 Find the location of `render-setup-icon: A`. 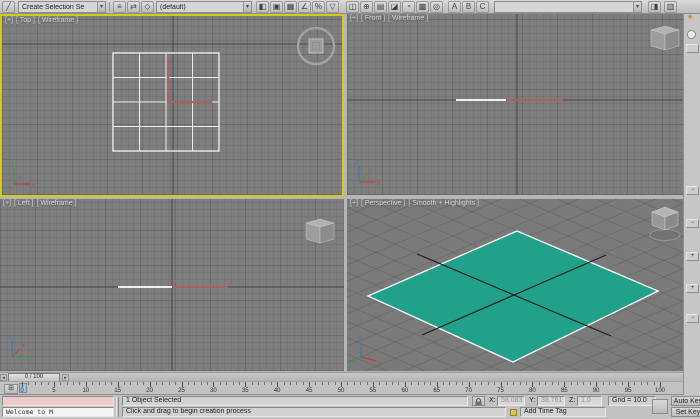

render-setup-icon: A is located at coordinates (454, 7).